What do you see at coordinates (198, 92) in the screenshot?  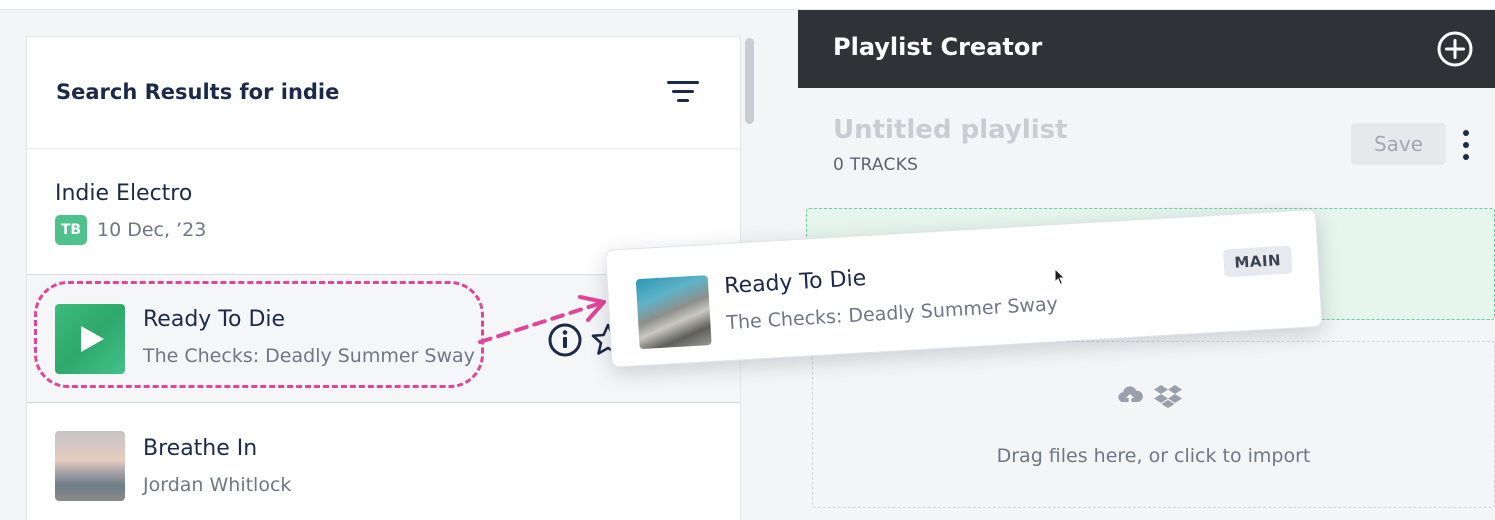 I see `results-title: Search Results for indie` at bounding box center [198, 92].